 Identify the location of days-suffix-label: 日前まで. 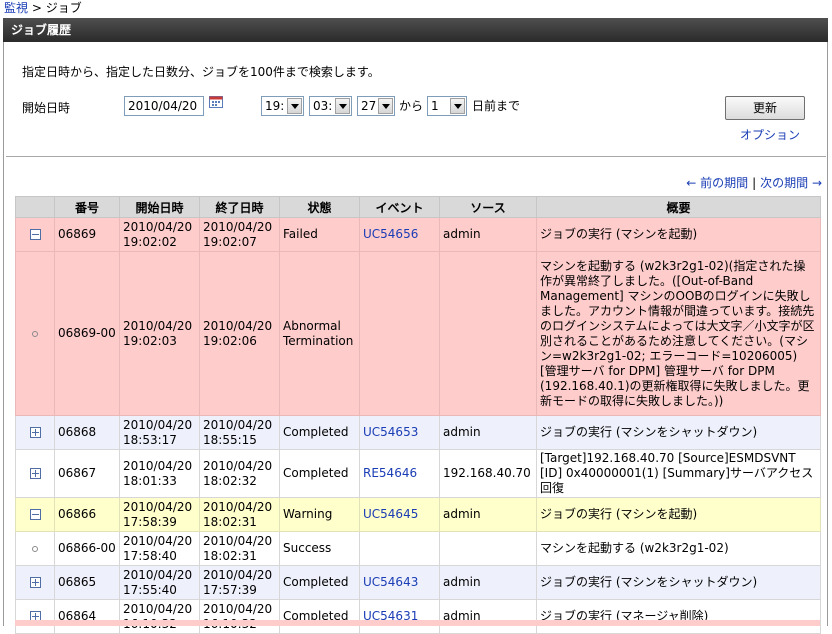
(496, 106).